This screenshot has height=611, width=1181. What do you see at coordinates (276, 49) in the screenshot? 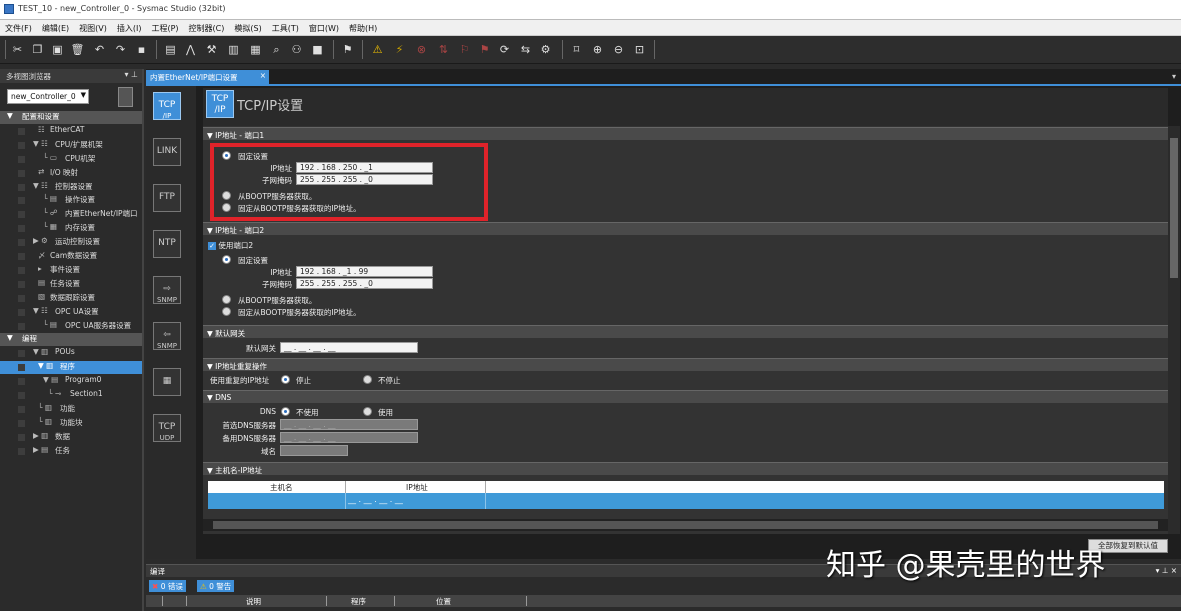
I see `find-icon: ⌕` at bounding box center [276, 49].